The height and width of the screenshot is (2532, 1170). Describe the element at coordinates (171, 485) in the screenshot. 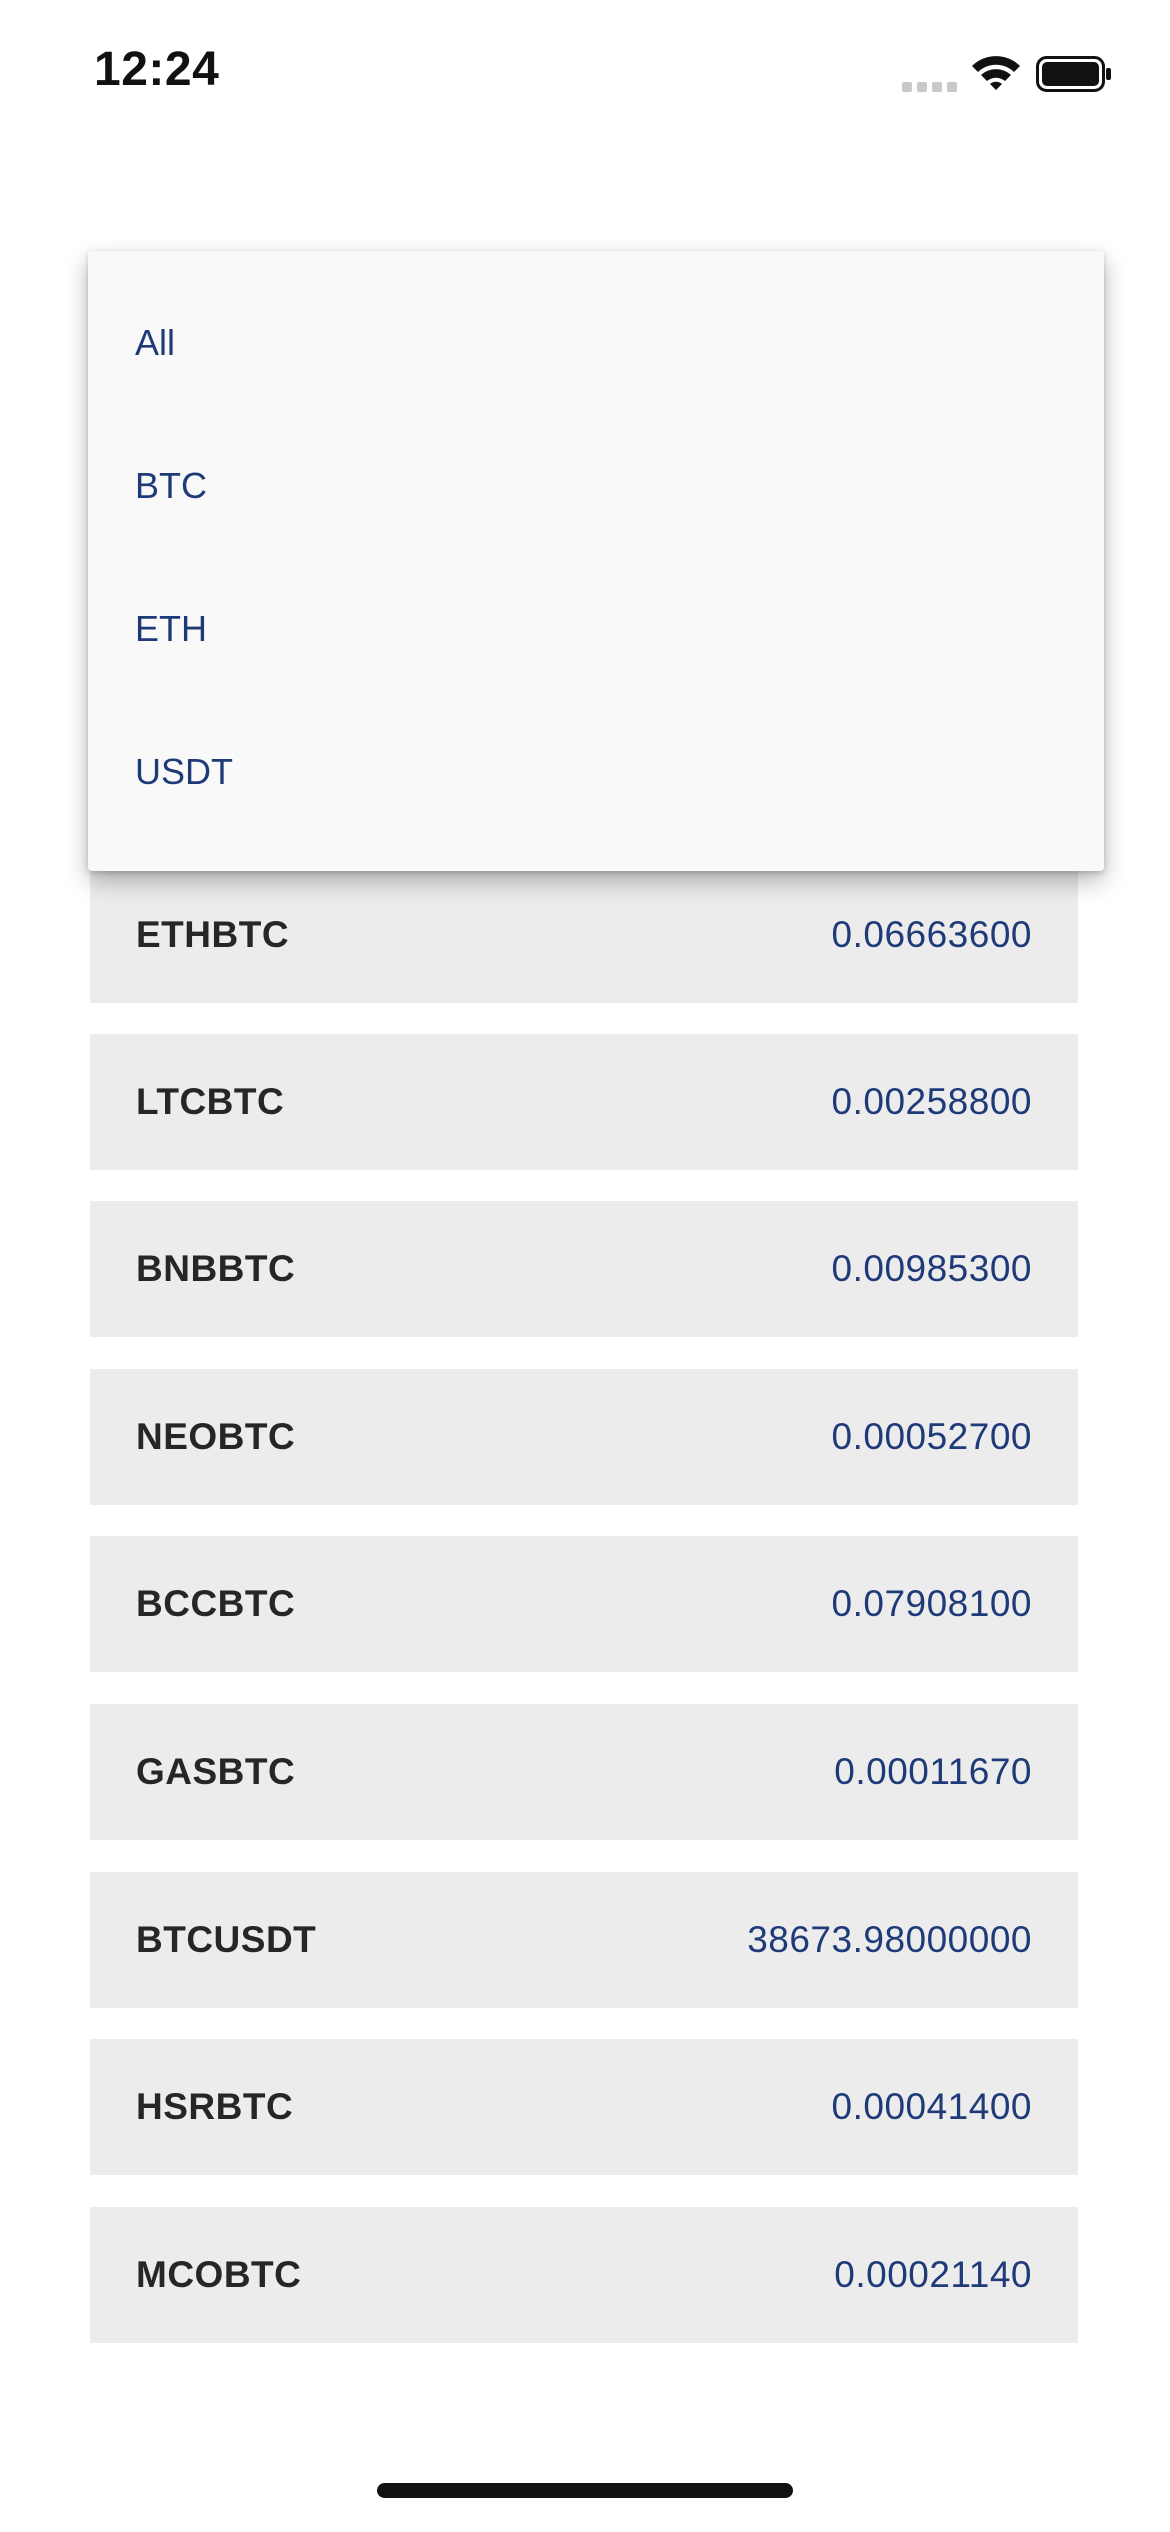

I see `menu-item-label: BTC` at that location.